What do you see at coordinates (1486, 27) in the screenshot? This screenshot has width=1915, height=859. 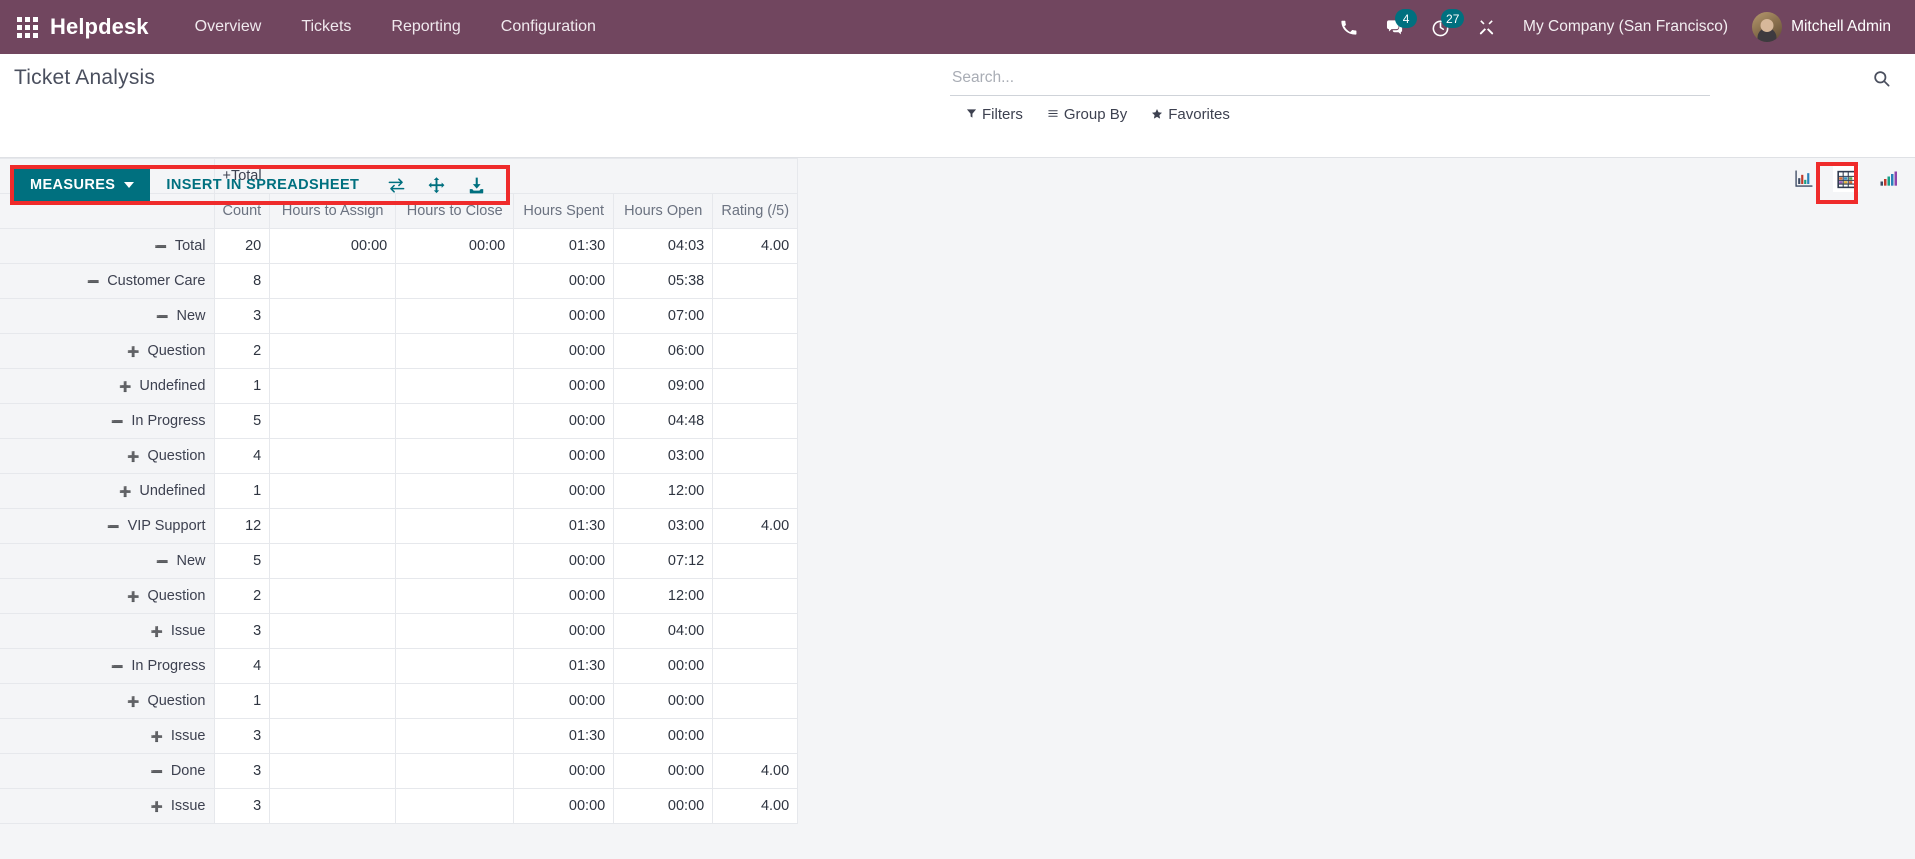 I see `wrench-icon` at bounding box center [1486, 27].